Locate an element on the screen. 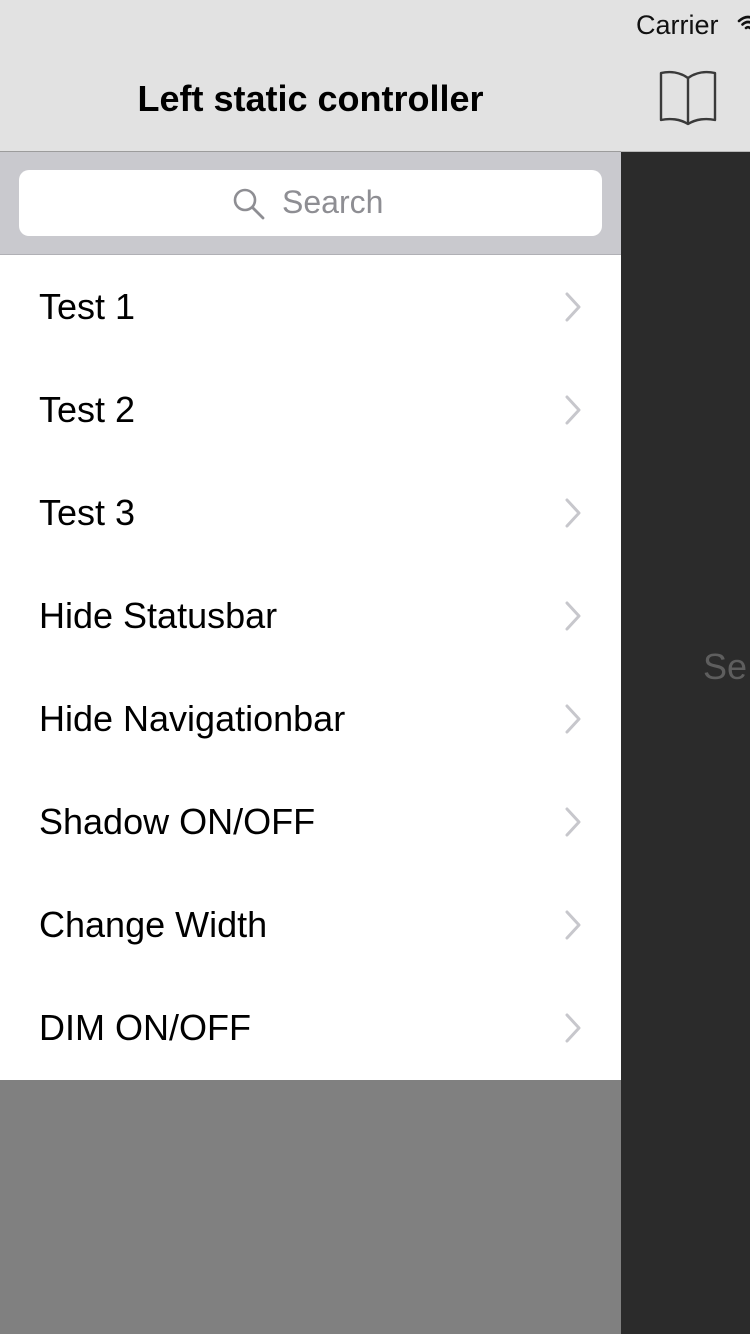  menu-item-hide-statusbar: Hide Statusbar is located at coordinates (310, 615).